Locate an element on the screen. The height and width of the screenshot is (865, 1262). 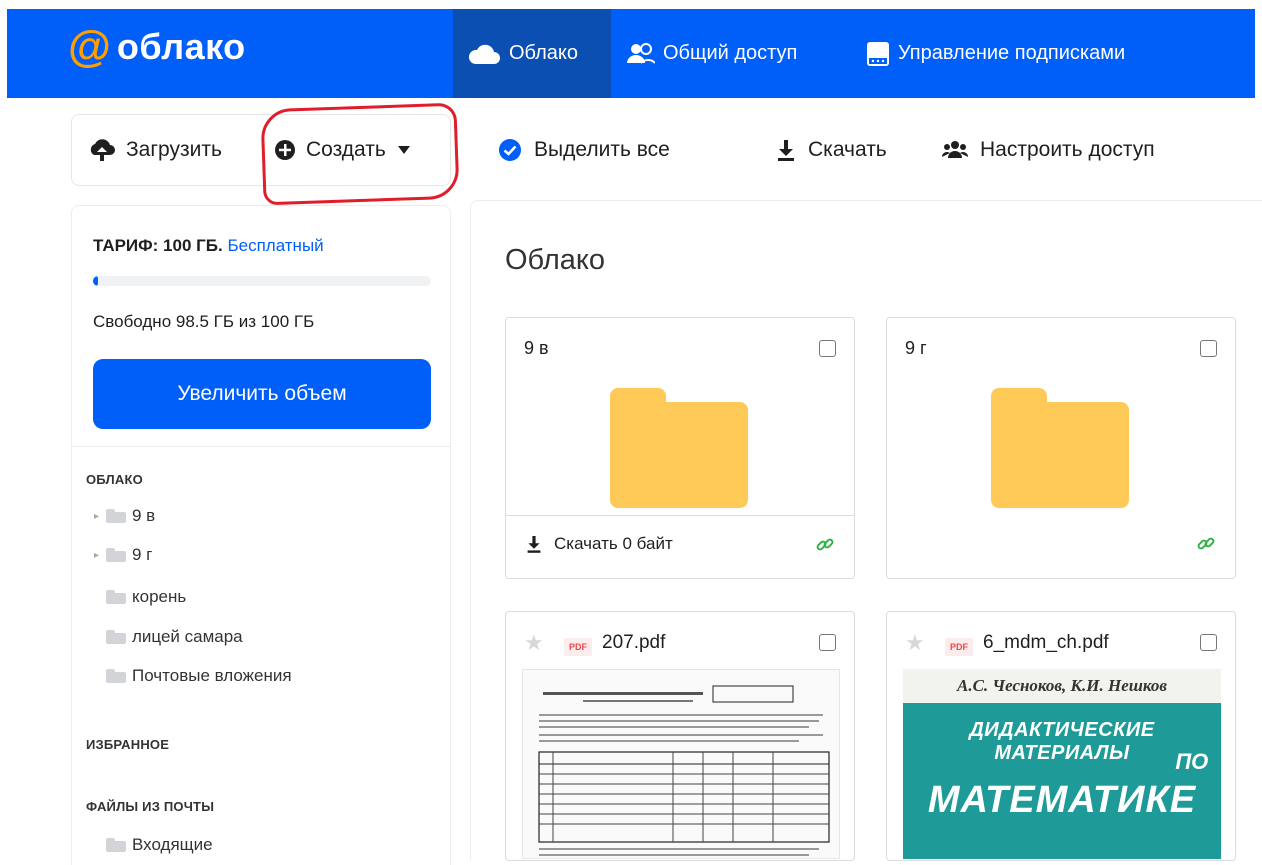
tree-item-mail-attachments: Почтовые вложения is located at coordinates (199, 676).